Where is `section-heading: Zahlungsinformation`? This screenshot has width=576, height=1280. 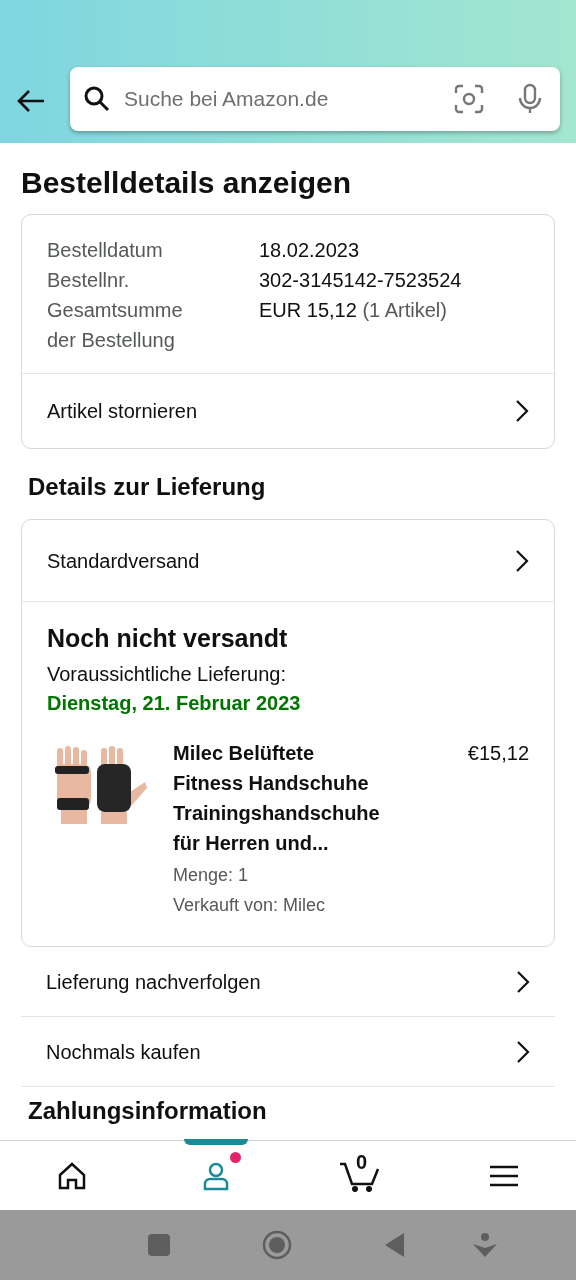
section-heading: Zahlungsinformation is located at coordinates (147, 1111).